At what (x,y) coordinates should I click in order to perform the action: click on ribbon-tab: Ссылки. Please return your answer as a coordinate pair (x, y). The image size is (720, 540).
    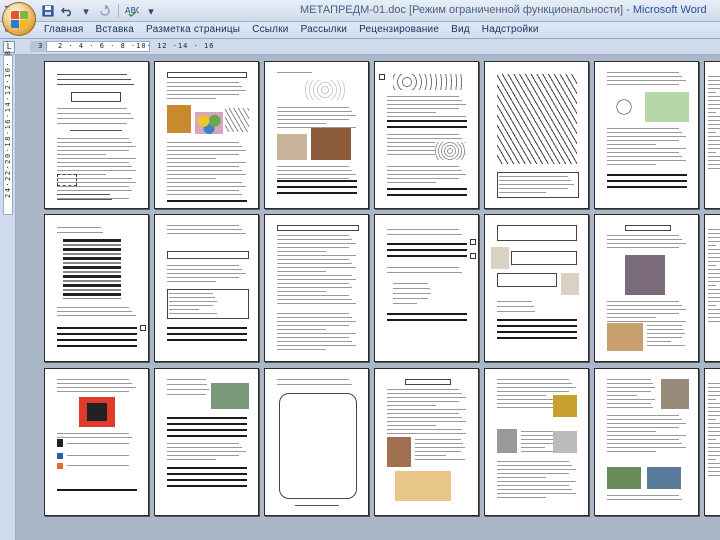
    Looking at the image, I should click on (276, 29).